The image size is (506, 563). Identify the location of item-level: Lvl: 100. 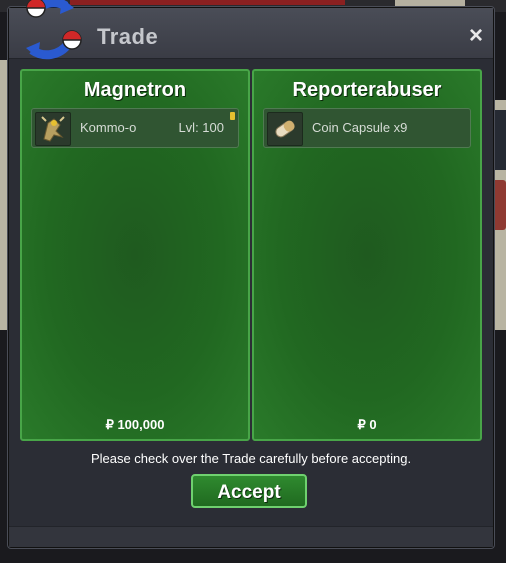
(201, 127).